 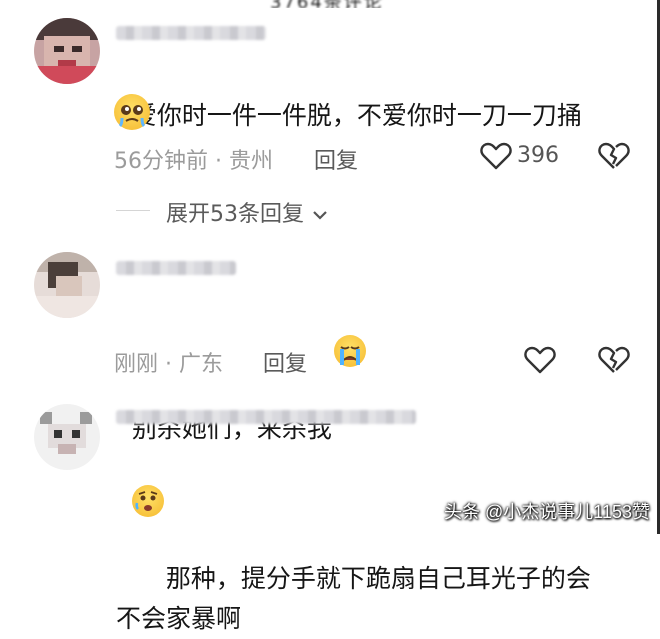 I want to click on like-count: 396, so click(x=538, y=155).